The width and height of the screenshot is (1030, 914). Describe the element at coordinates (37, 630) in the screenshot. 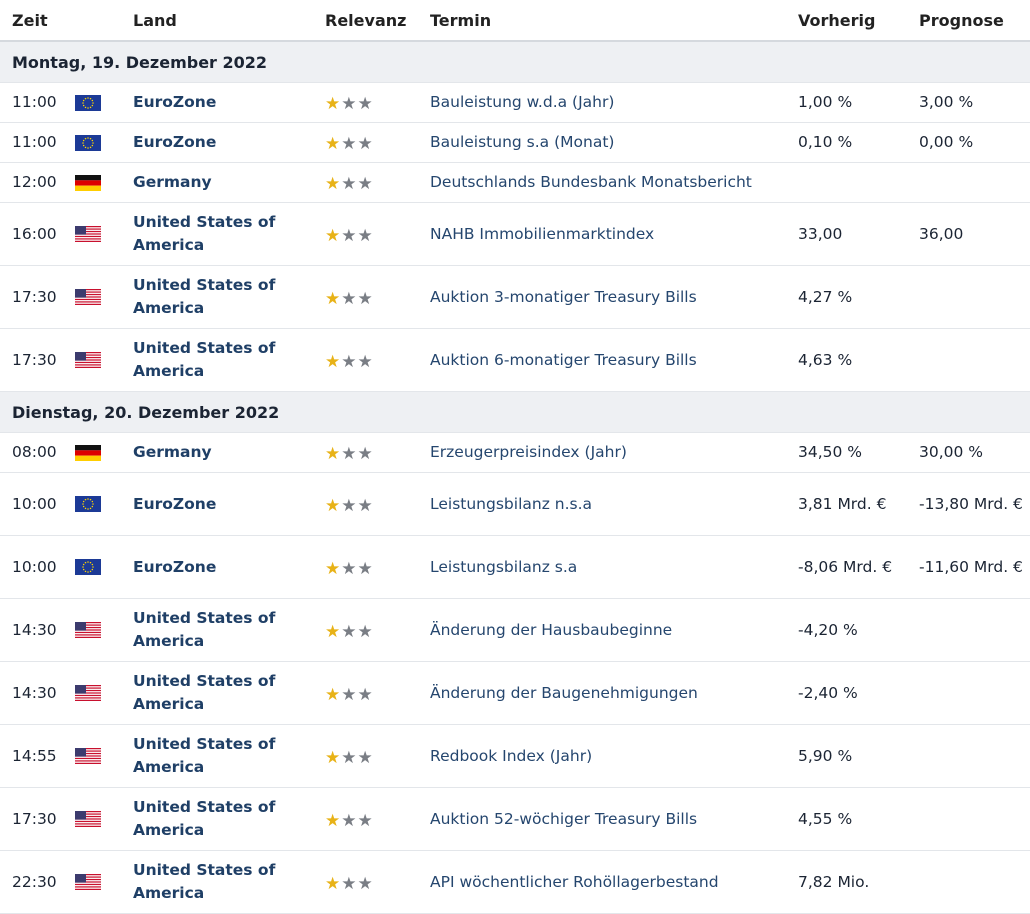

I see `event-time: 14:30` at that location.